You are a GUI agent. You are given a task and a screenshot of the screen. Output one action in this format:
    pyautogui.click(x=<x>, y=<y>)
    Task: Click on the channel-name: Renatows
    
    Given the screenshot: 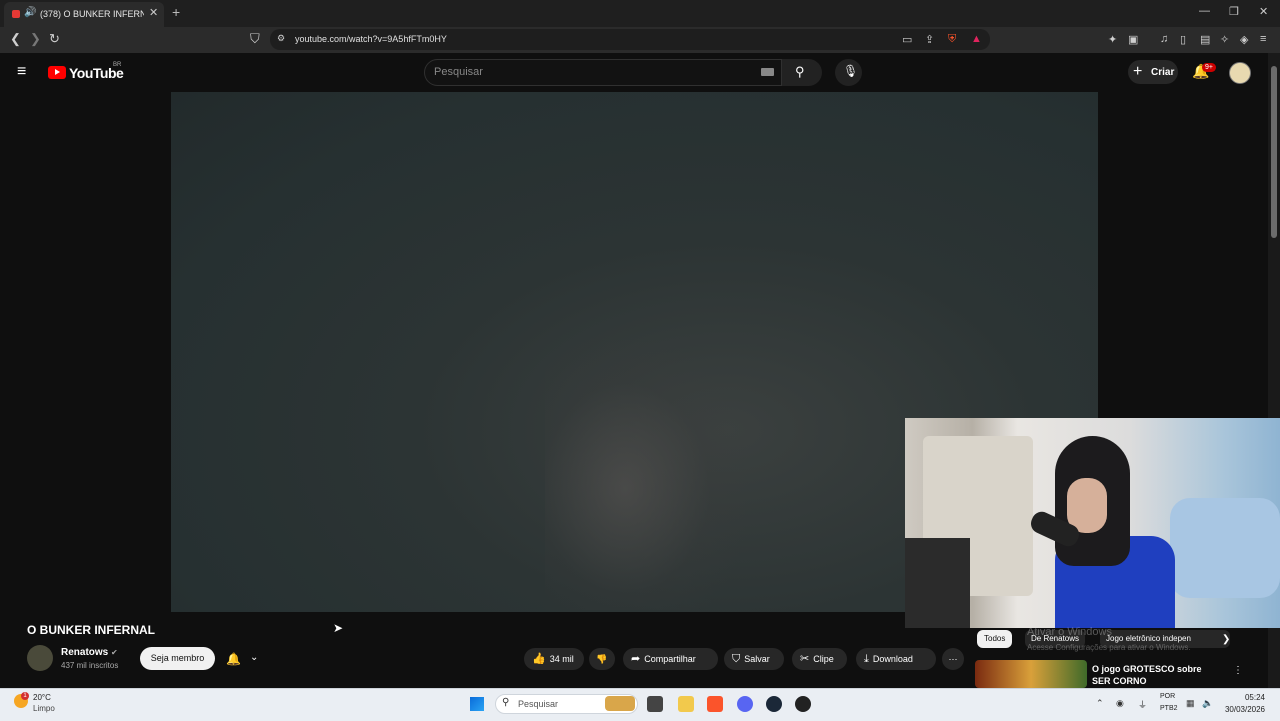 What is the action you would take?
    pyautogui.click(x=84, y=652)
    